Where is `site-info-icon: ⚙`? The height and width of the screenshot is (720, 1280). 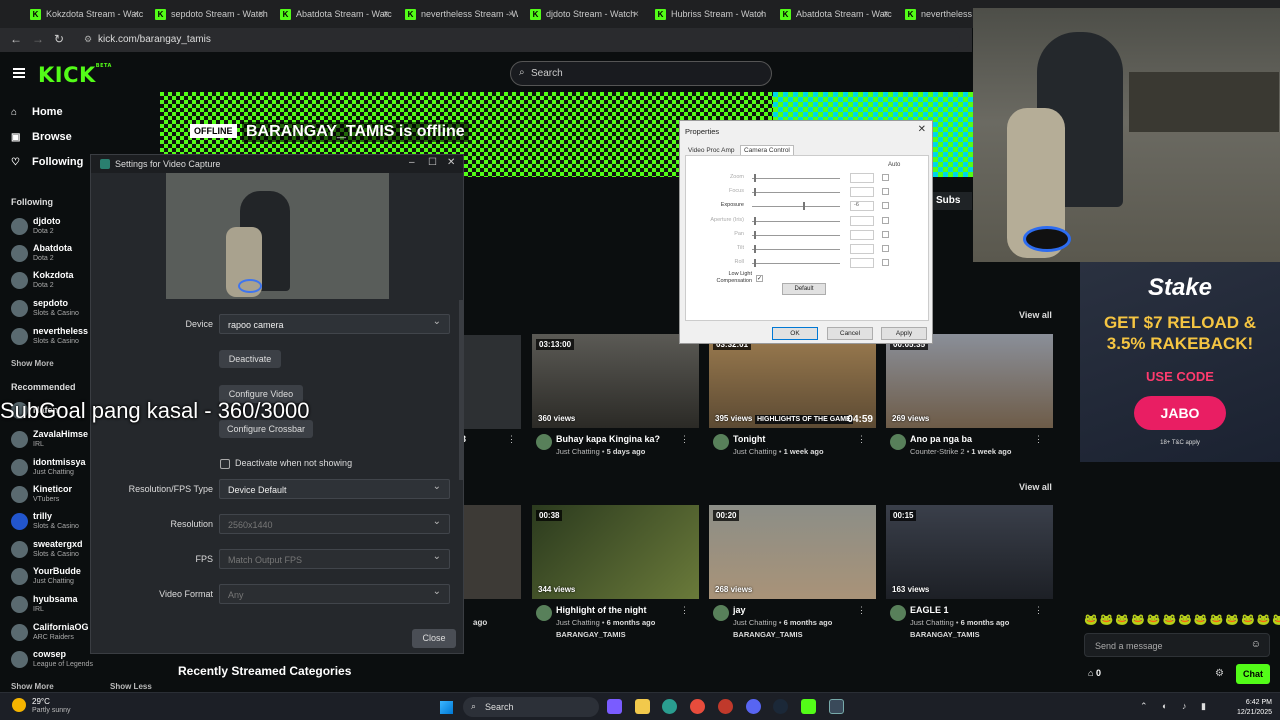 site-info-icon: ⚙ is located at coordinates (88, 39).